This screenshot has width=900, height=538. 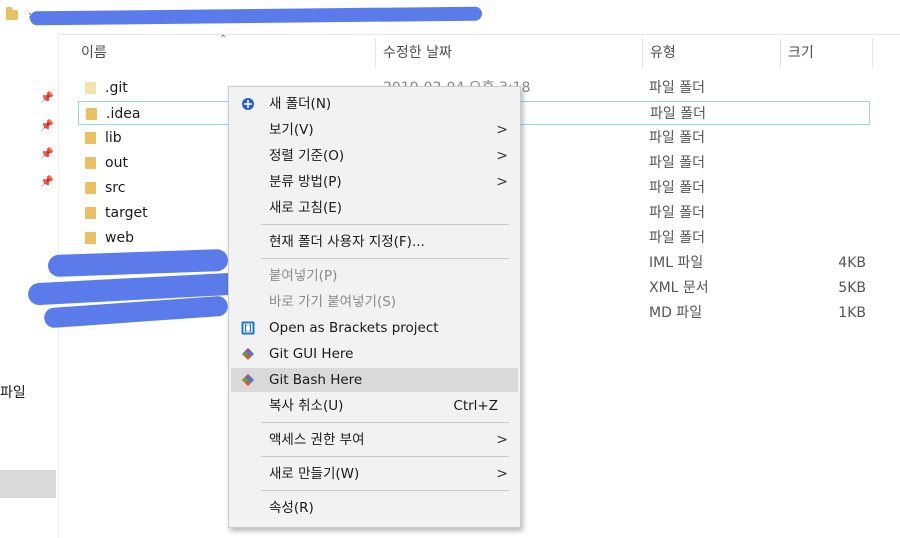 What do you see at coordinates (374, 130) in the screenshot?
I see `menu-item-view: 보기(V) >` at bounding box center [374, 130].